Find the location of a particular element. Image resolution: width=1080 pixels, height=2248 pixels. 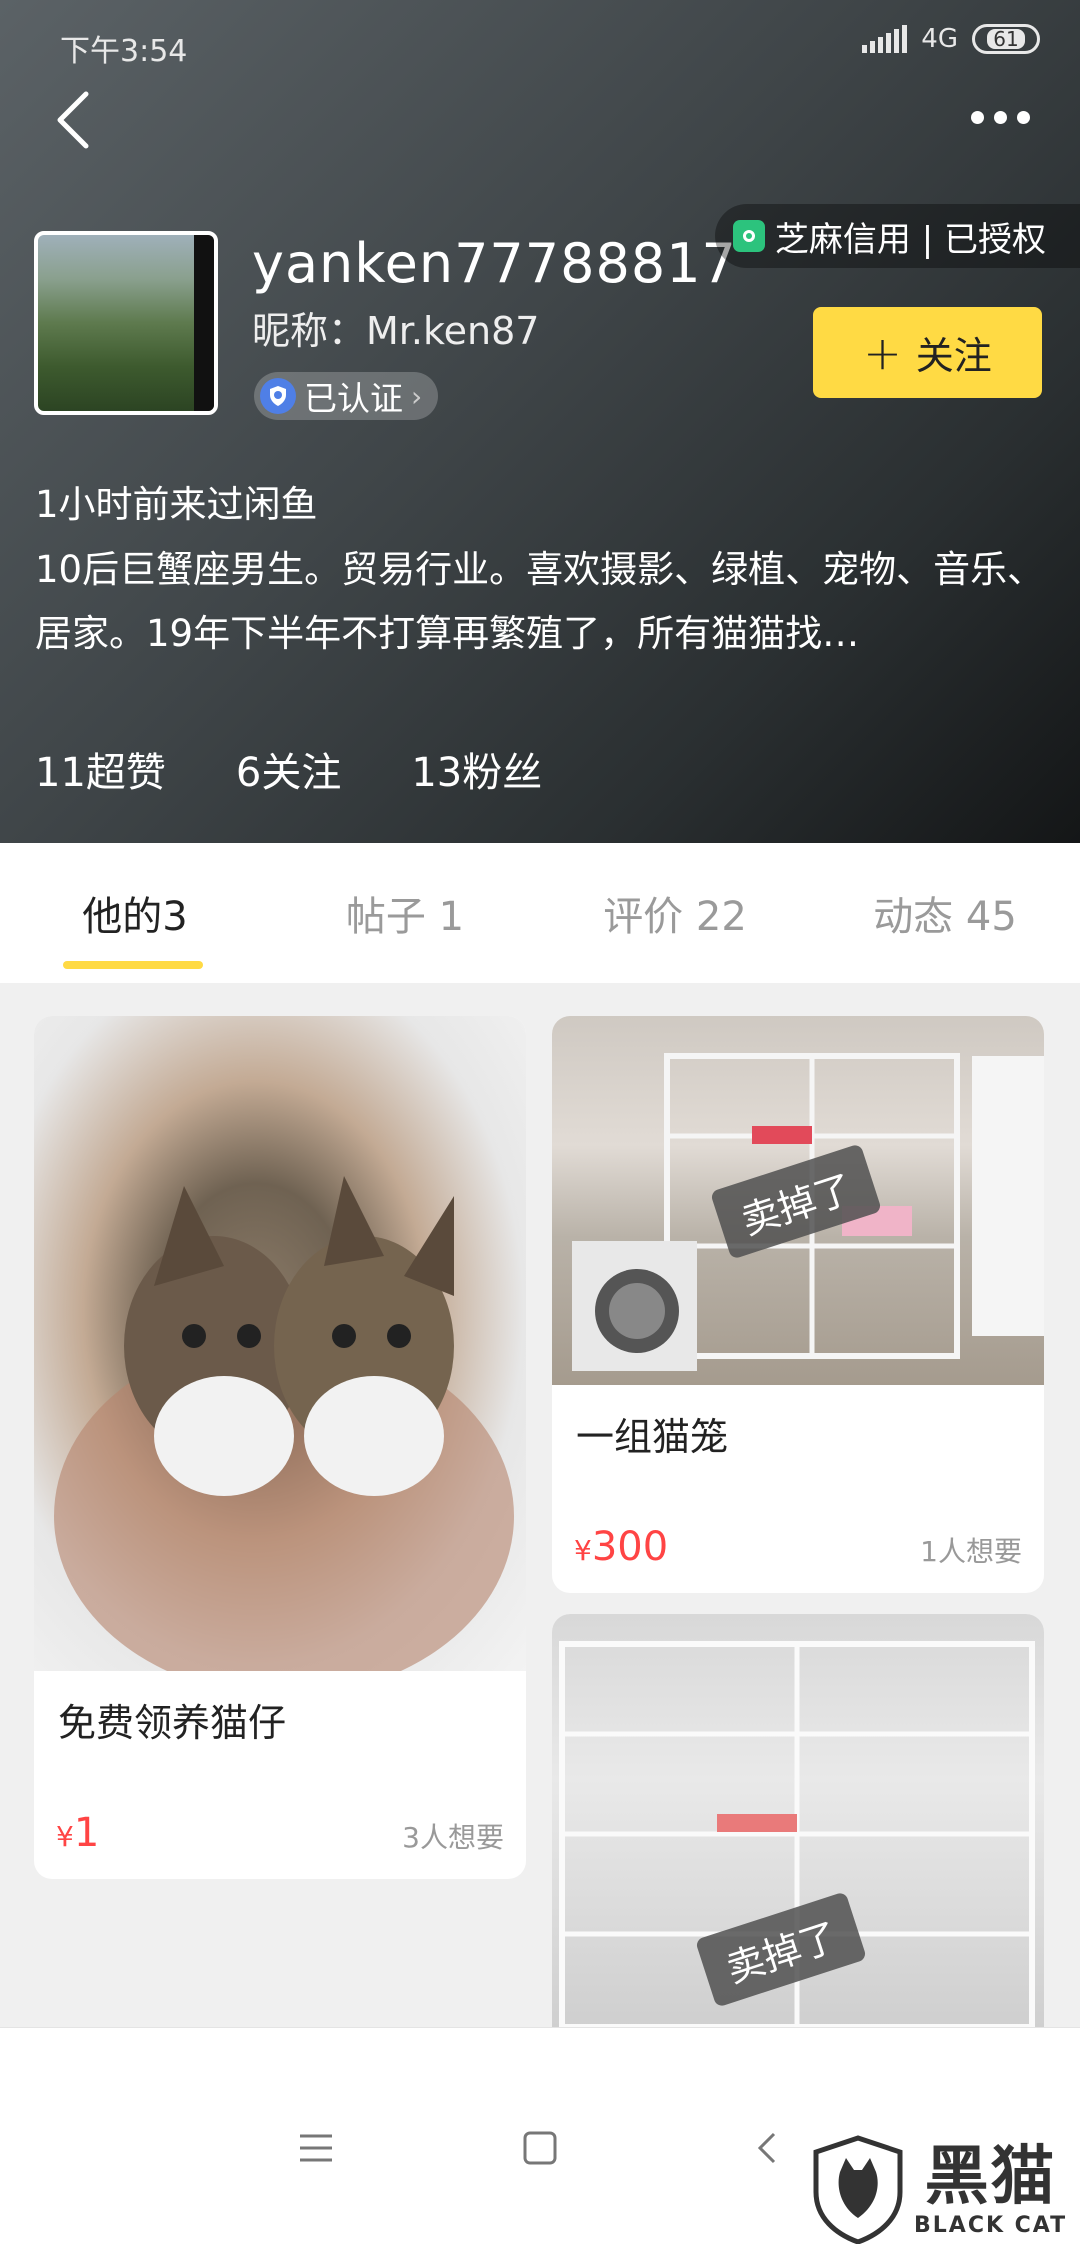

avatar is located at coordinates (126, 323).